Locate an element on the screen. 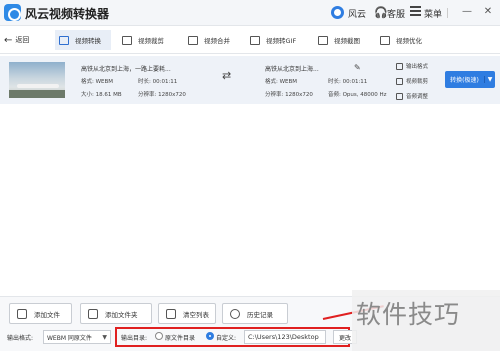 The width and height of the screenshot is (500, 351). output-audio: 音频: Opus, 48000 Hz is located at coordinates (357, 95).